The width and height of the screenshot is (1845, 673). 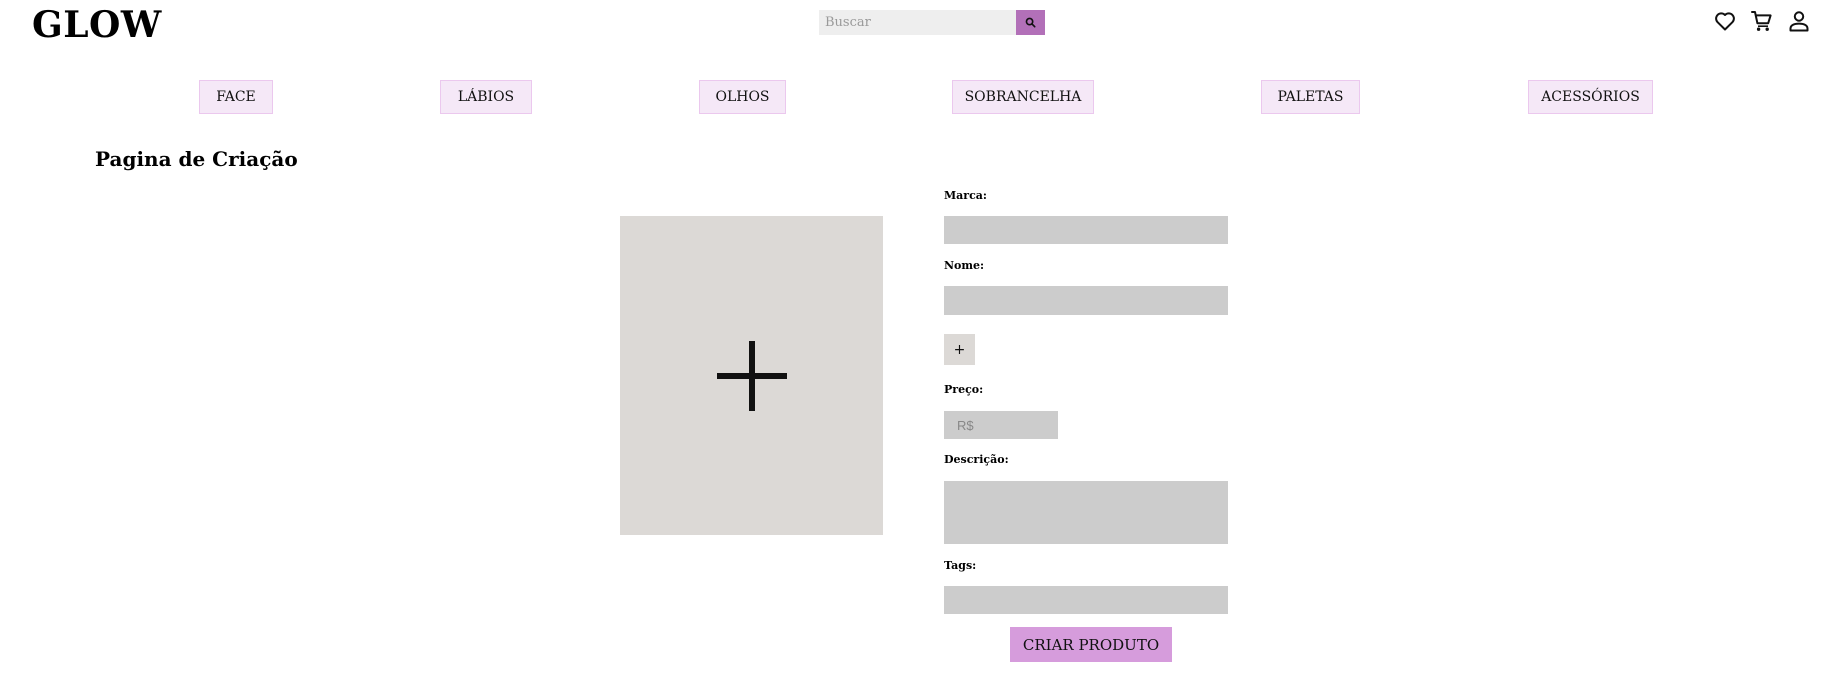 What do you see at coordinates (742, 97) in the screenshot?
I see `nav-item-olhos: OLHOS` at bounding box center [742, 97].